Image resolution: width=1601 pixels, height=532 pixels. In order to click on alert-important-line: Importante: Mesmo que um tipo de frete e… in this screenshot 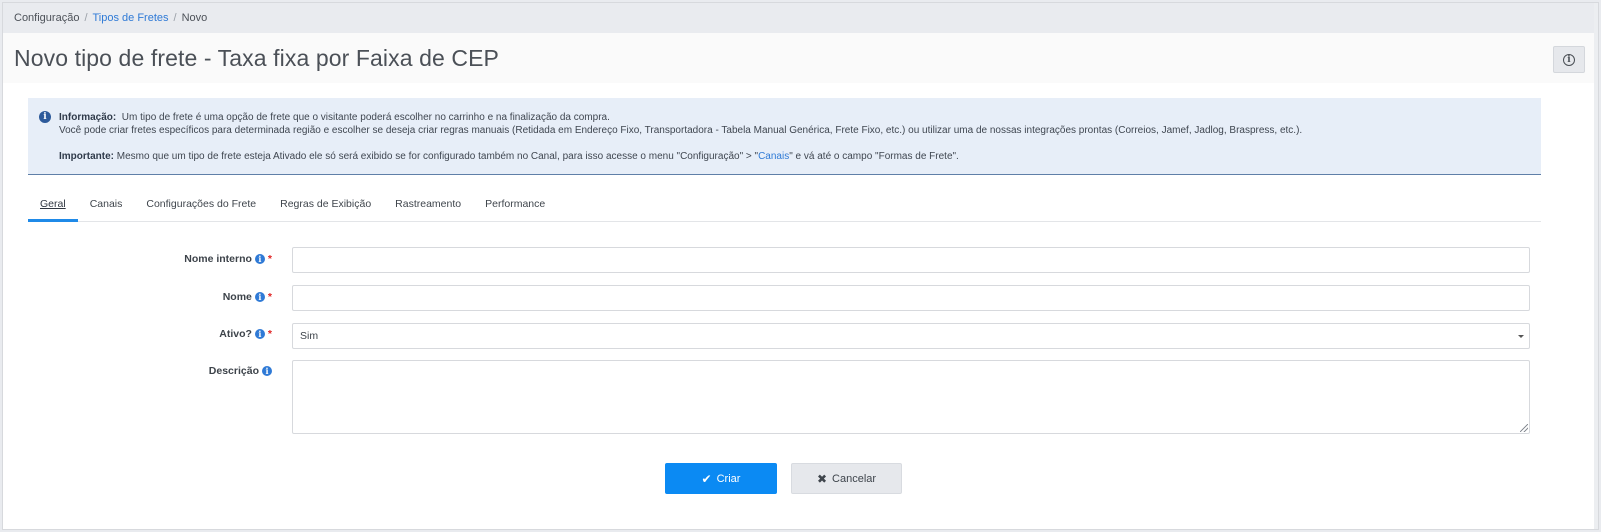, I will do `click(800, 156)`.